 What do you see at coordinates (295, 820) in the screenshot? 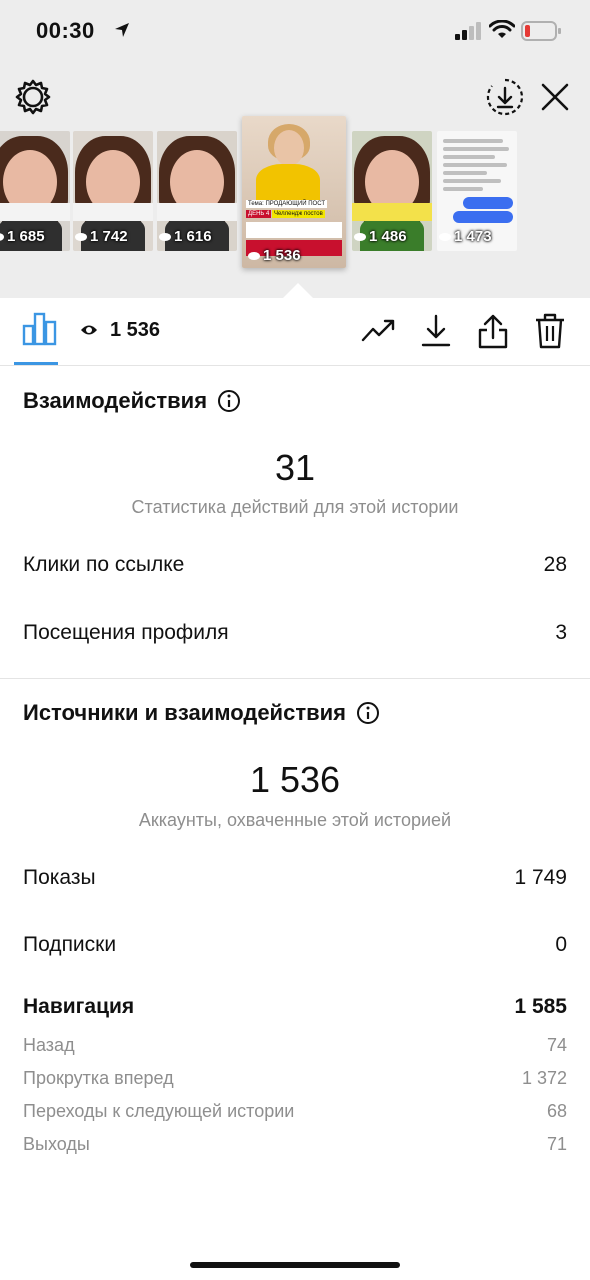
I see `reach-subtitle: Аккаунты, охваченные этой историей` at bounding box center [295, 820].